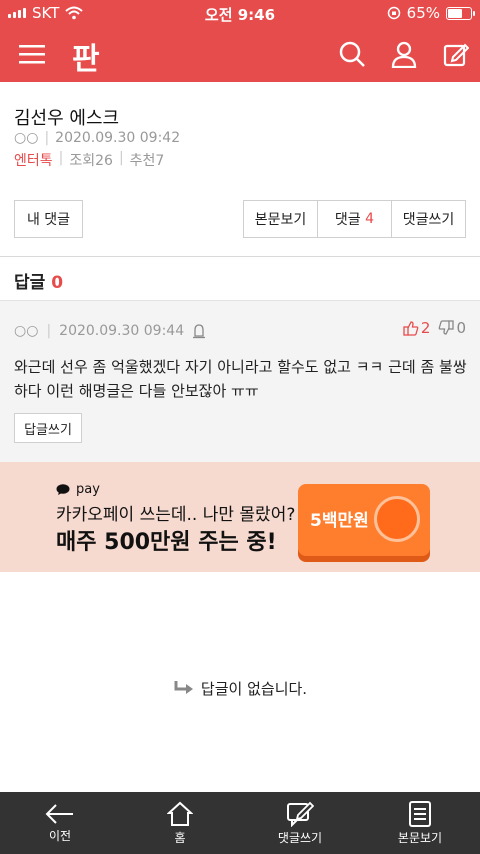 This screenshot has height=854, width=480. What do you see at coordinates (240, 13) in the screenshot?
I see `status-bar: SKT 오전 9:46 65%` at bounding box center [240, 13].